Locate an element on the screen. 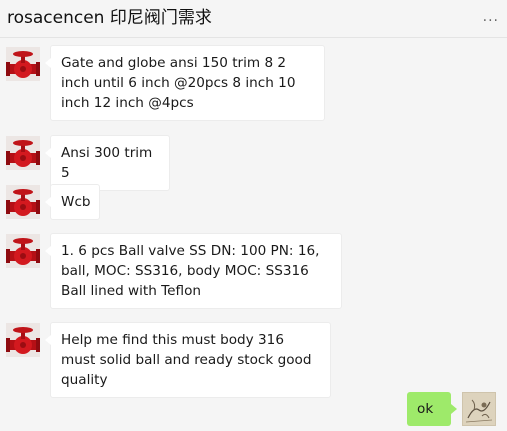 The width and height of the screenshot is (507, 431). self-avatar is located at coordinates (479, 409).